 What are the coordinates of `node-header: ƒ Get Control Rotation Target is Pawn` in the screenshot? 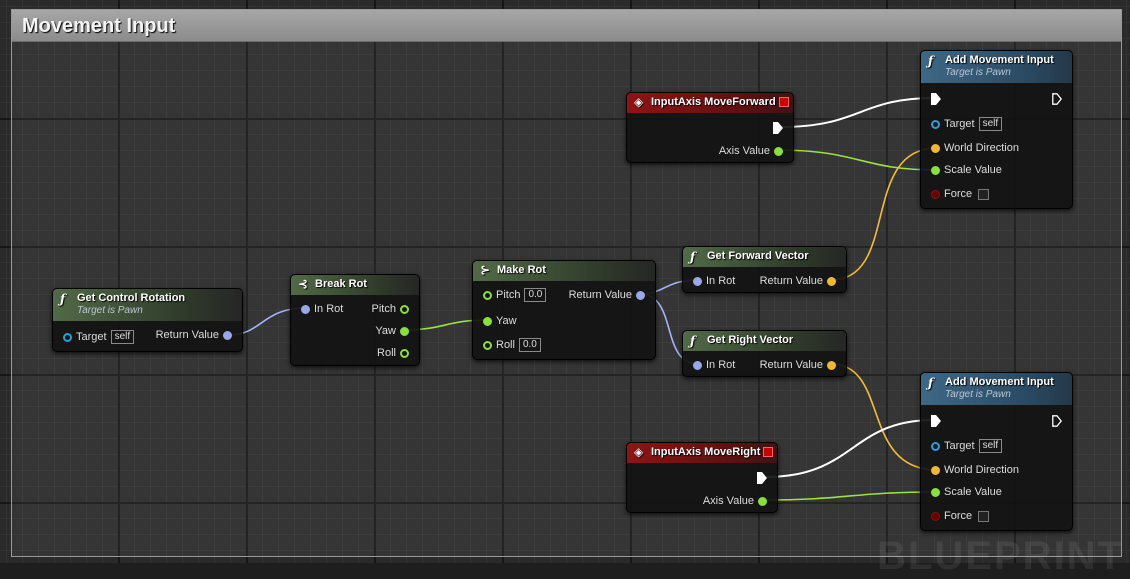 It's located at (147, 305).